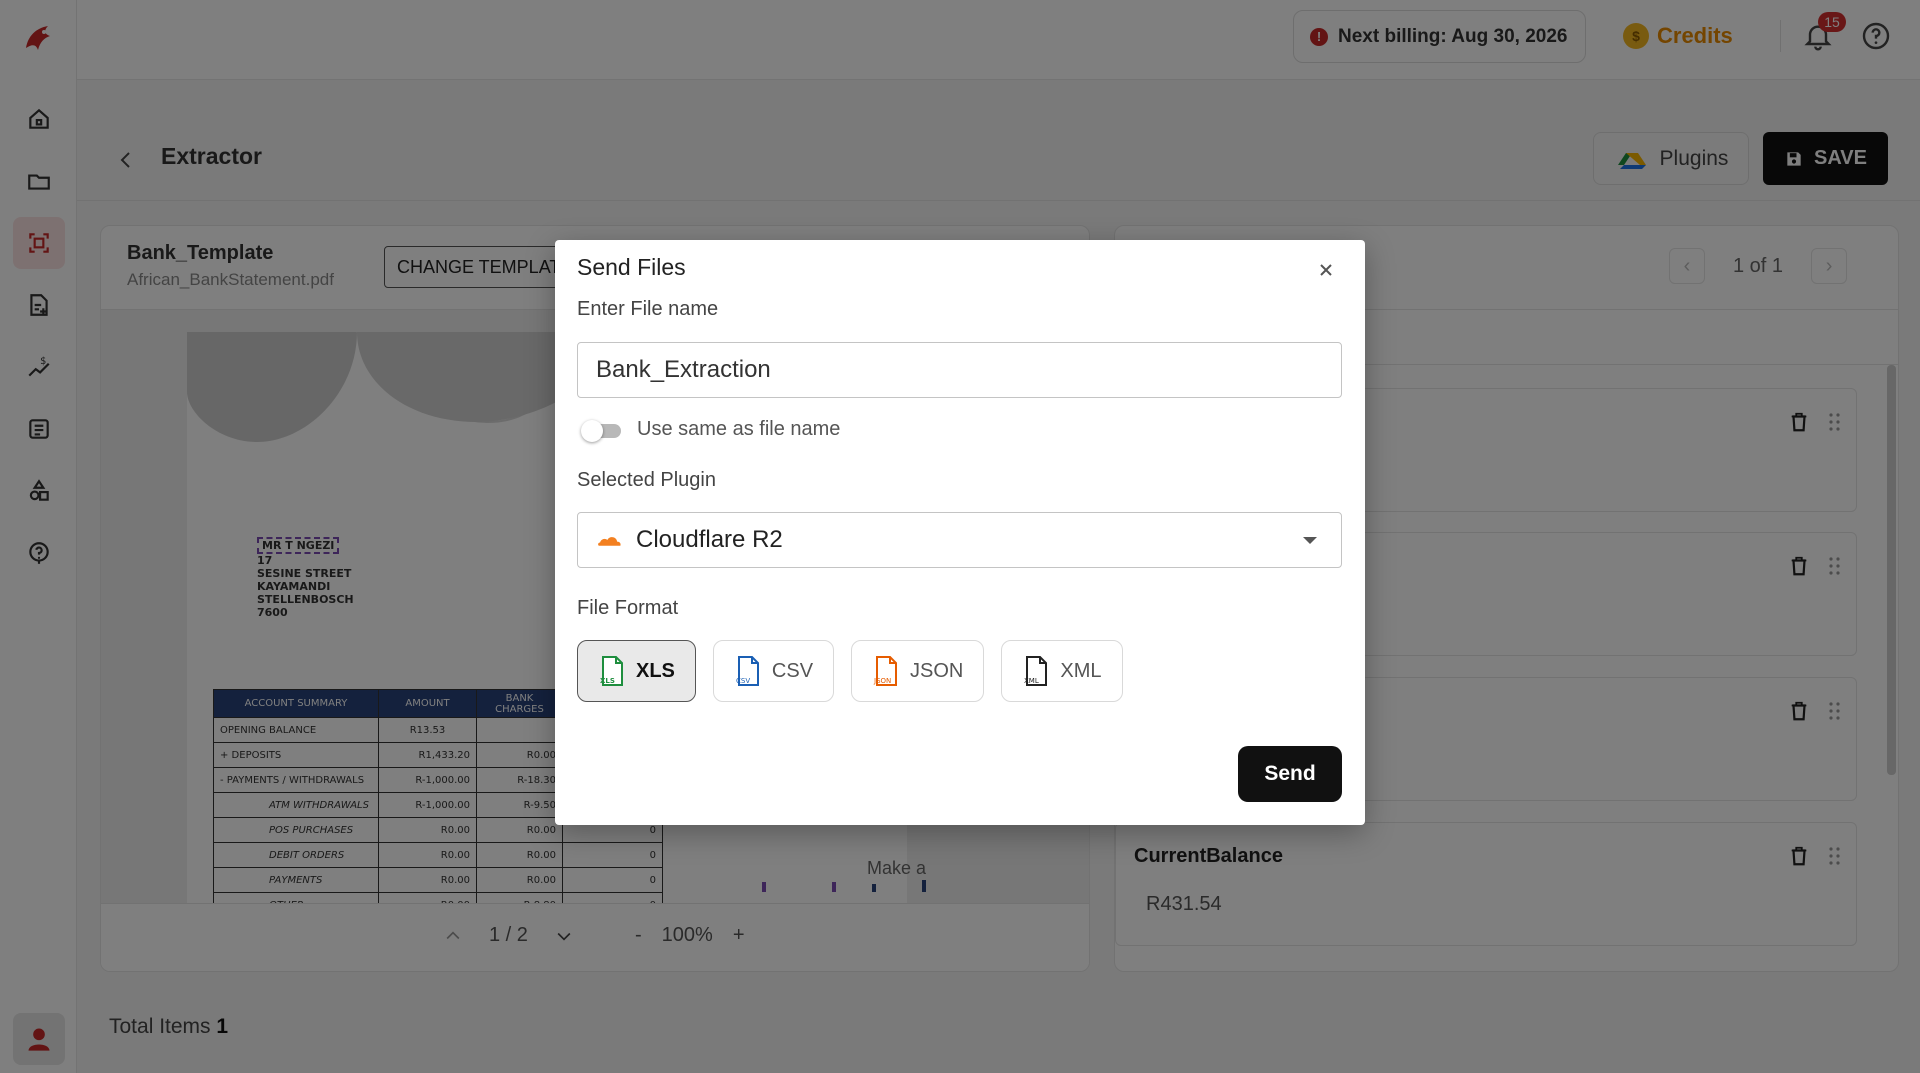 The width and height of the screenshot is (1920, 1073). What do you see at coordinates (646, 480) in the screenshot?
I see `plugin-label: Selected Plugin` at bounding box center [646, 480].